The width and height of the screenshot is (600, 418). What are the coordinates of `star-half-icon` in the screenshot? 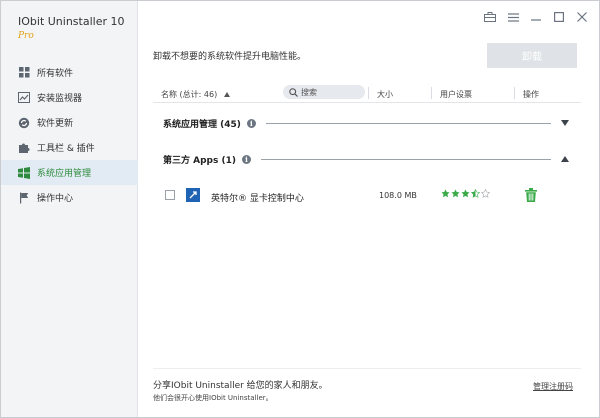 It's located at (475, 193).